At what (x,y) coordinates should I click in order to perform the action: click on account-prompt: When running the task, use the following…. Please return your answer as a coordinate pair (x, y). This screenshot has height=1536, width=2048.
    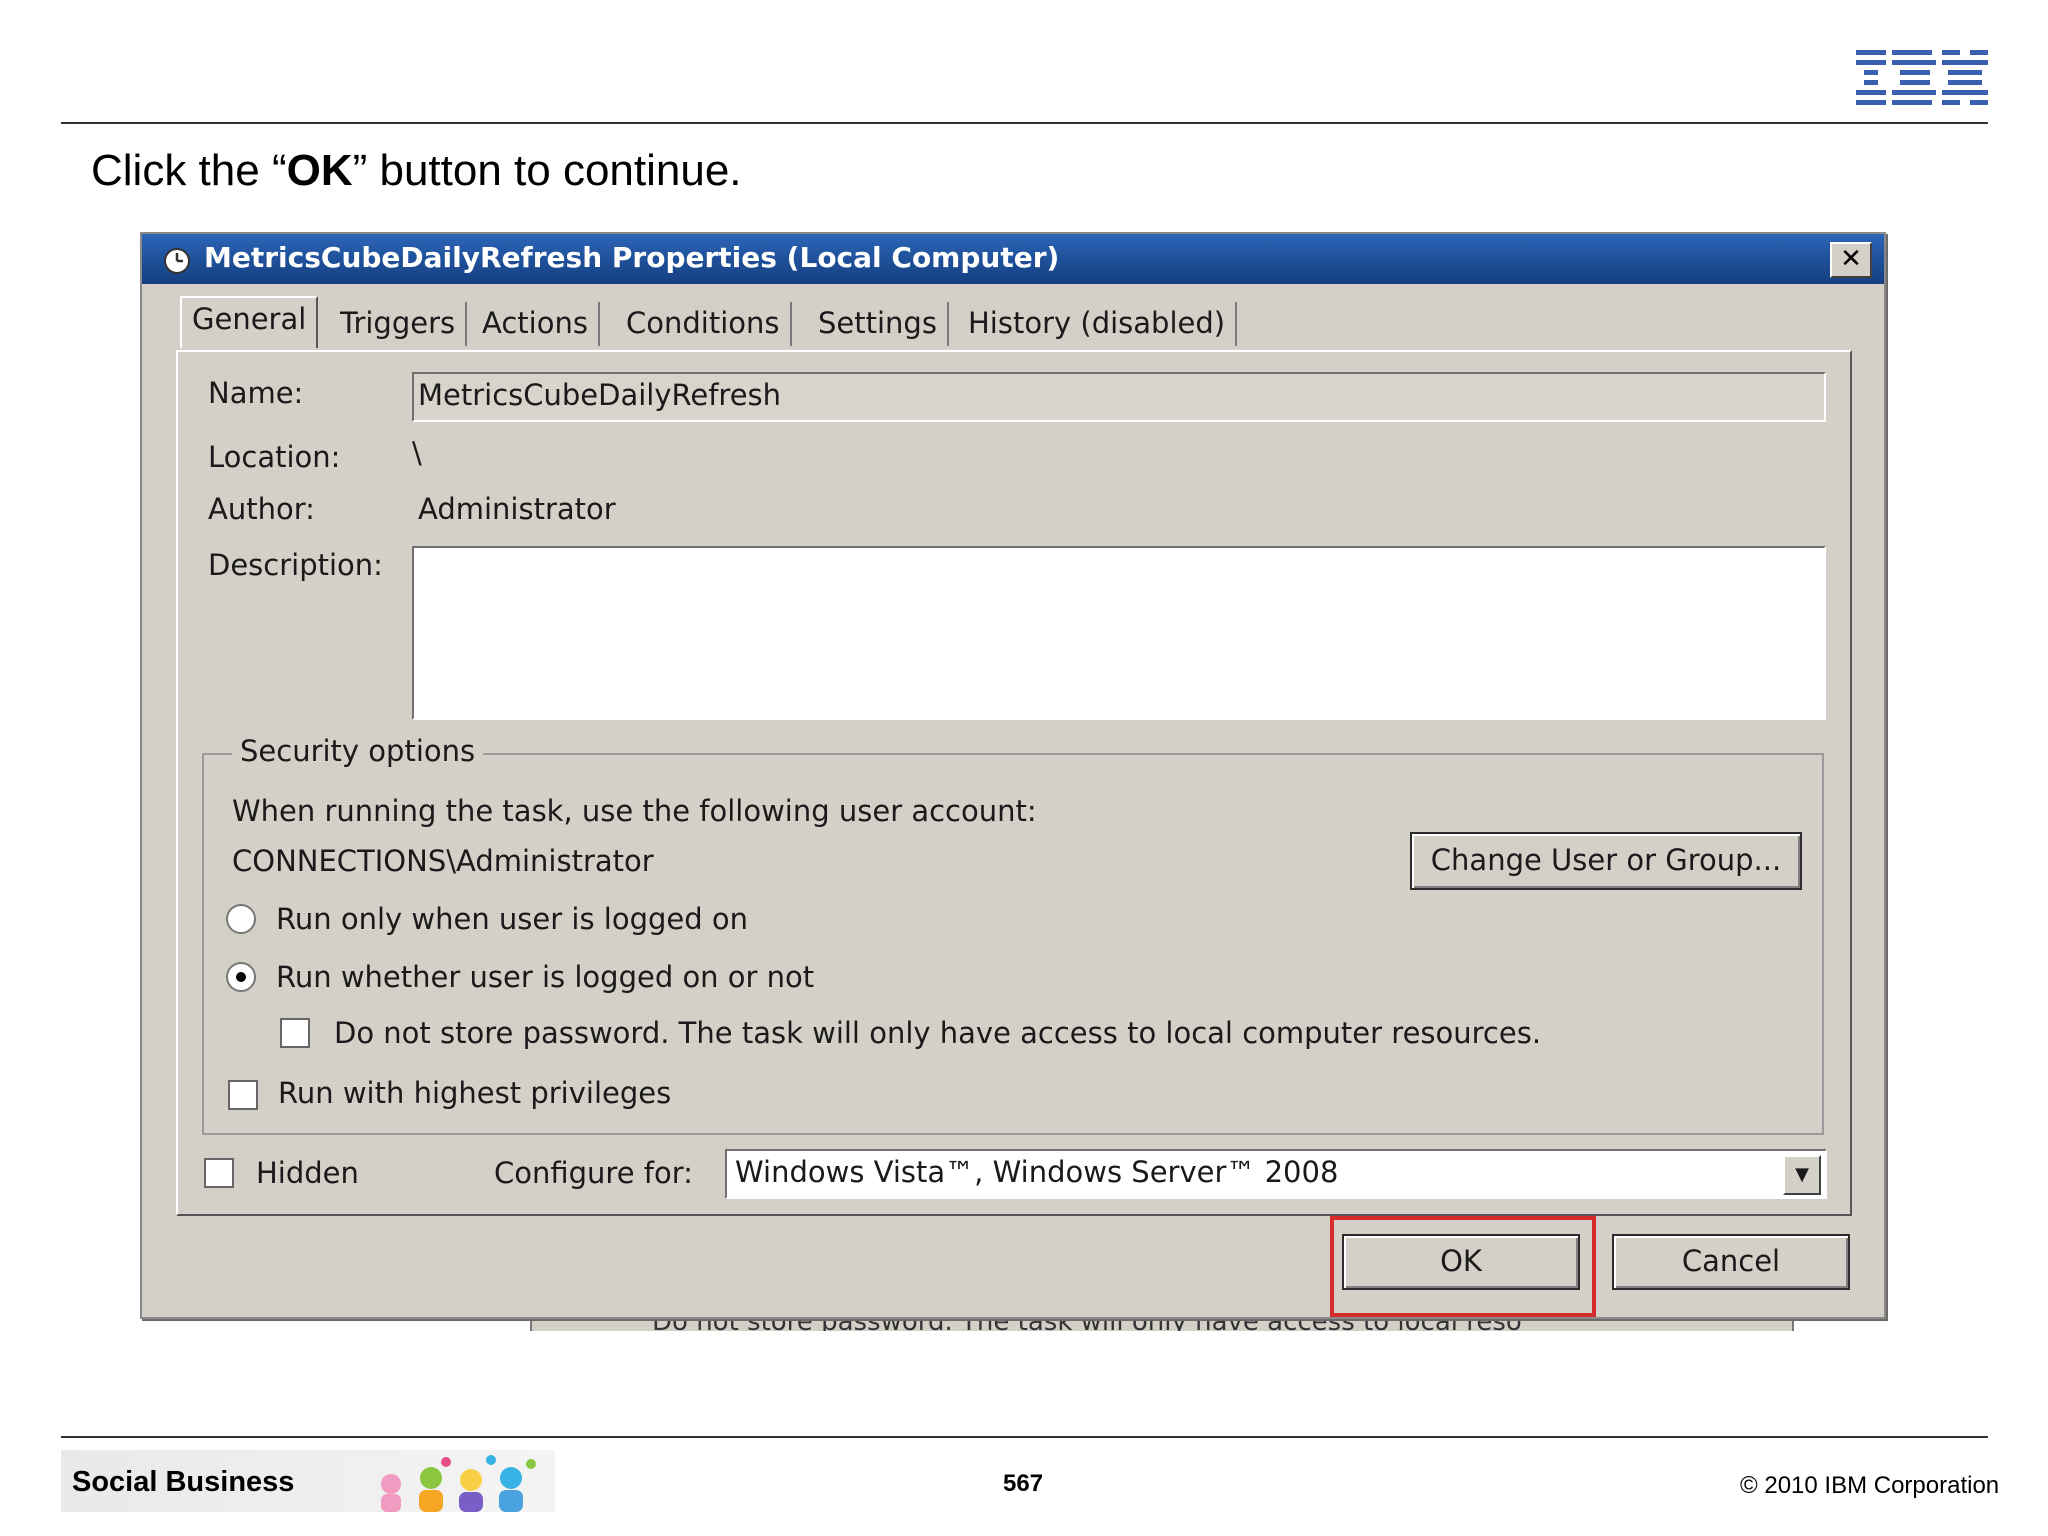
    Looking at the image, I should click on (634, 811).